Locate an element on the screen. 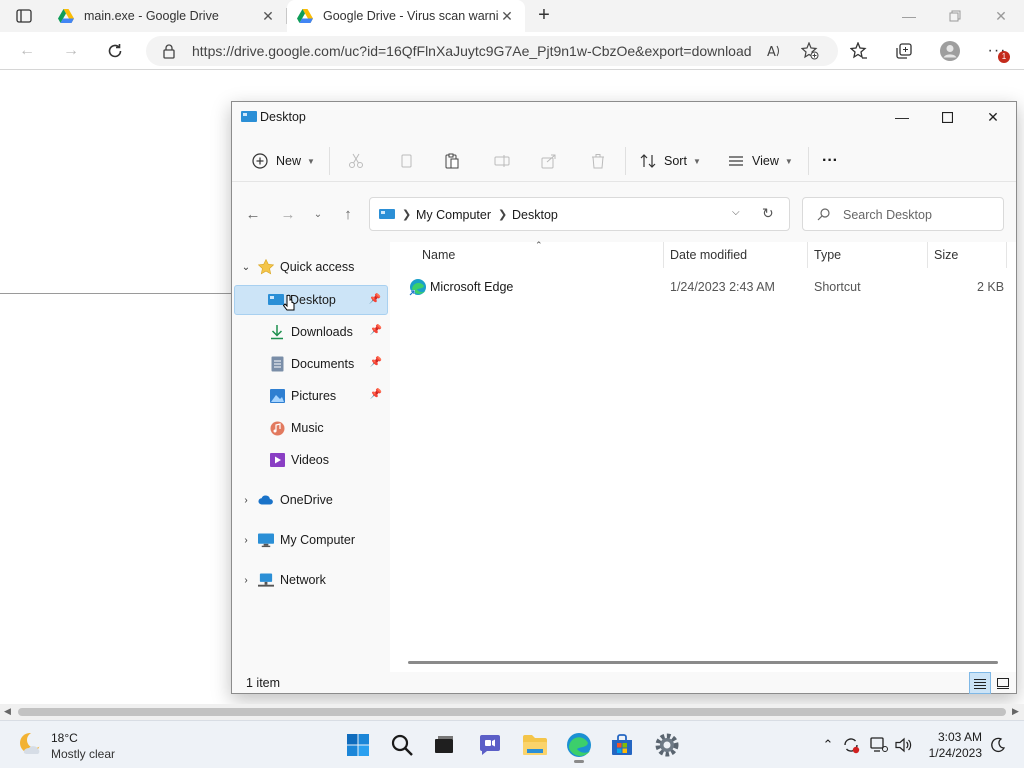  forward-button: → is located at coordinates (71, 51).